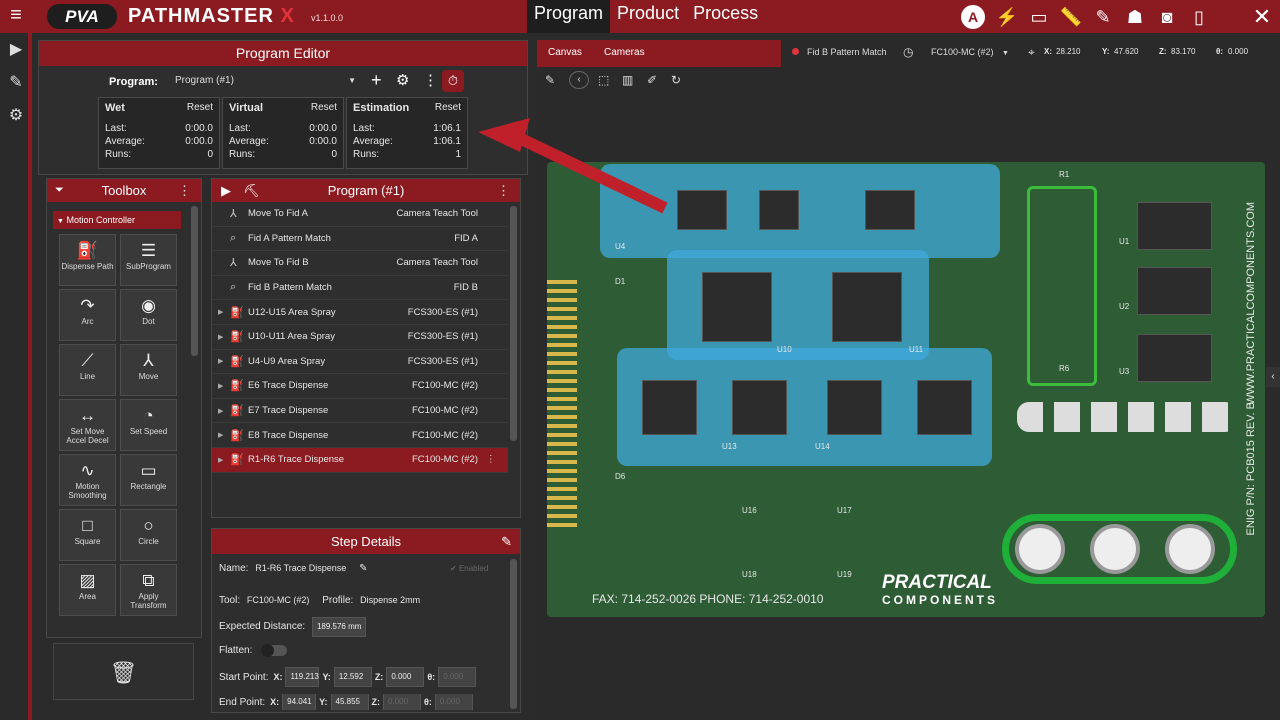 The width and height of the screenshot is (1280, 720). What do you see at coordinates (402, 80) in the screenshot?
I see `settings-icon: ⚙` at bounding box center [402, 80].